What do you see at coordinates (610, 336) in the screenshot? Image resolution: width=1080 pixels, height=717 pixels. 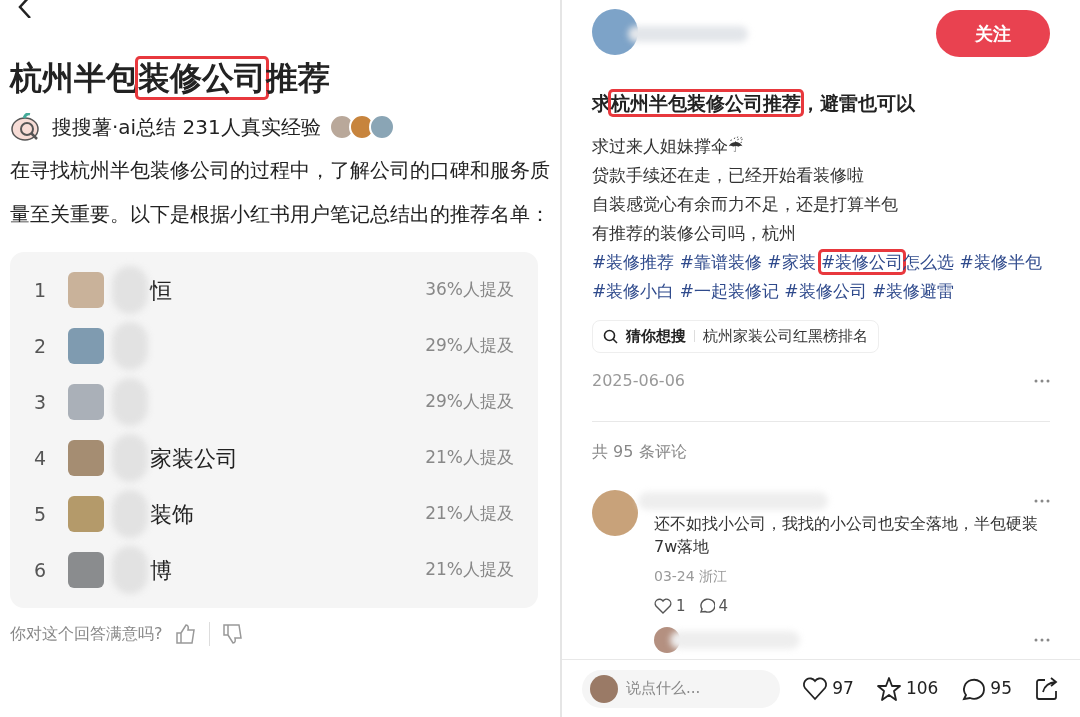 I see `search-icon` at bounding box center [610, 336].